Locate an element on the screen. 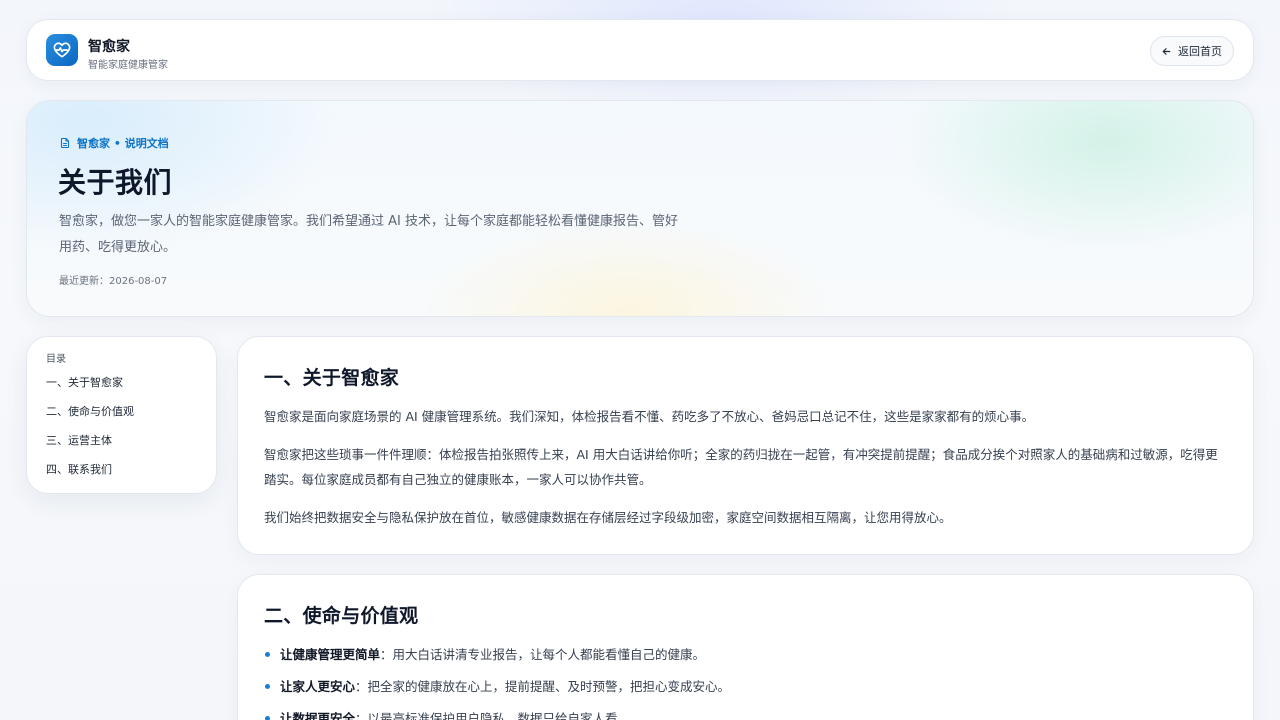  list-item-heading: 让数据更安全 is located at coordinates (318, 715).